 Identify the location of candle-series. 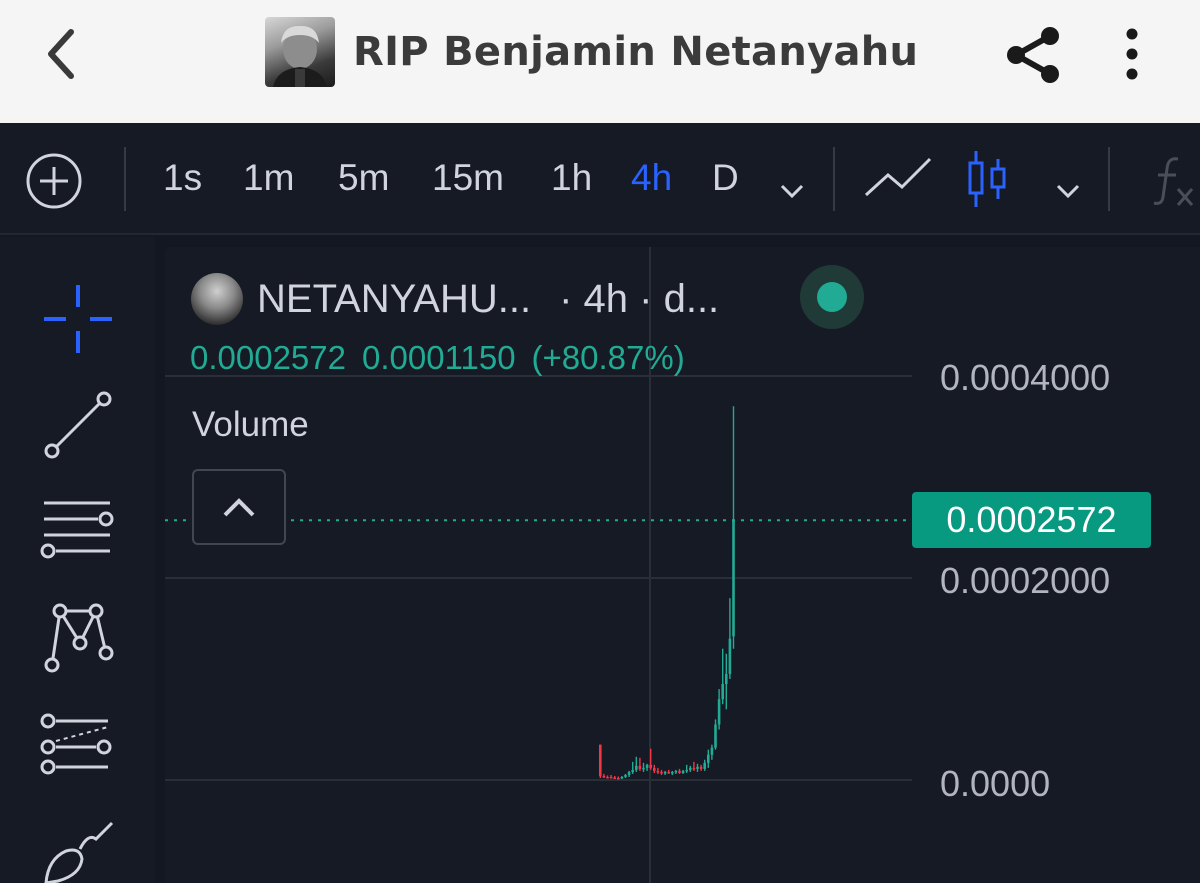
(667, 593).